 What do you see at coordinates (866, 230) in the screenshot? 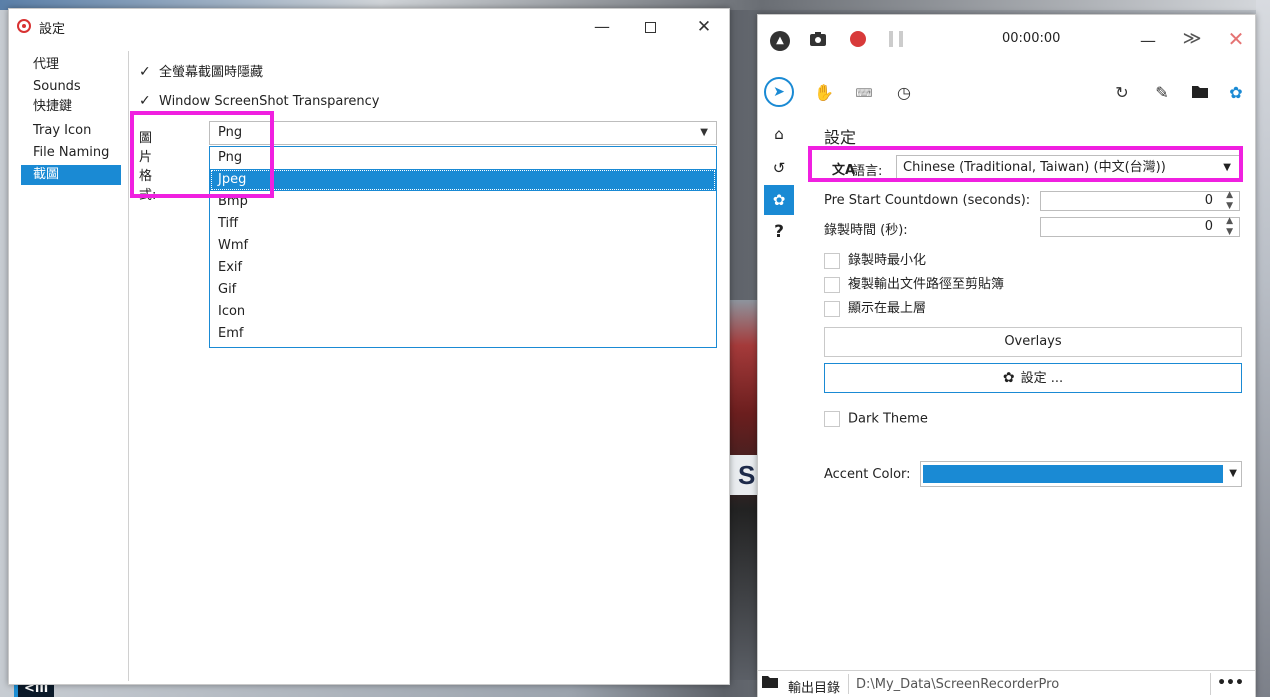
I see `record-duration-label: 錄製時間 (秒):` at bounding box center [866, 230].